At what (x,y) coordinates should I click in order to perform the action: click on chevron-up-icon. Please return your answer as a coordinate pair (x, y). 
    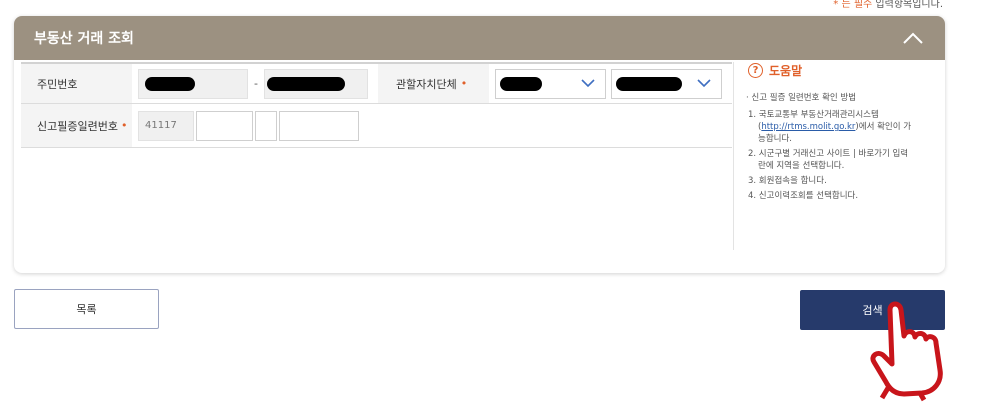
    Looking at the image, I should click on (913, 38).